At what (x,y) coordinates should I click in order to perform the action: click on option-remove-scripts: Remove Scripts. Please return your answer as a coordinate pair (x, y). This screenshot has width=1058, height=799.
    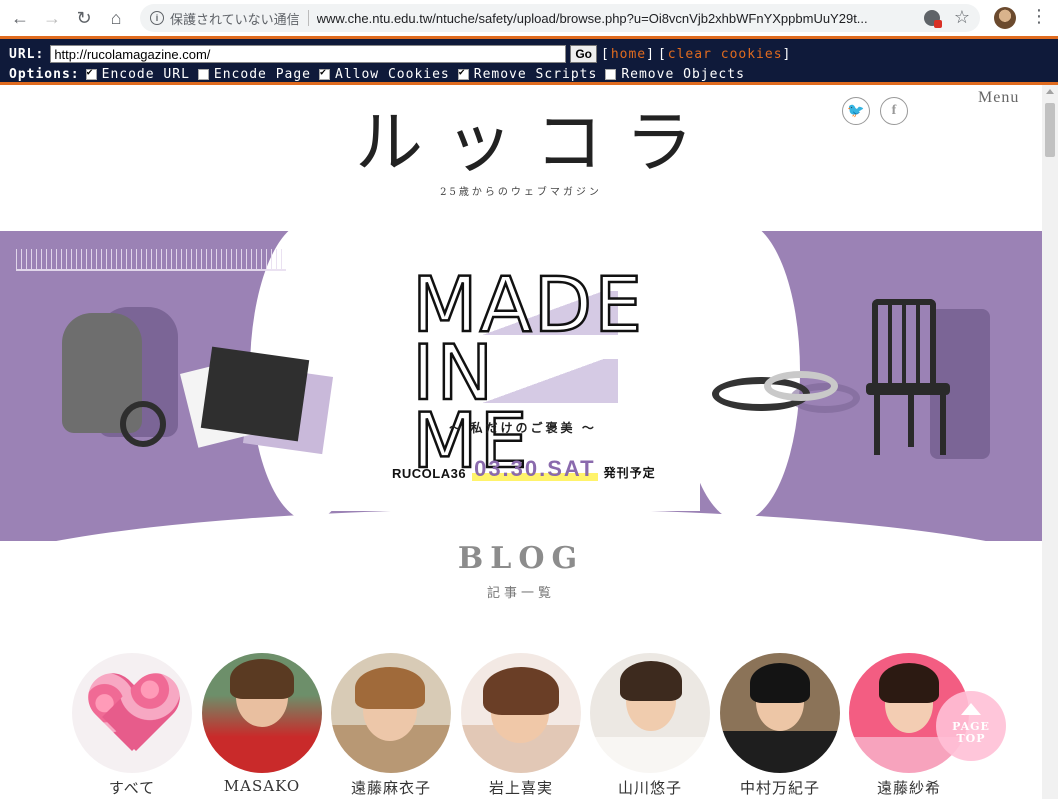
    Looking at the image, I should click on (527, 74).